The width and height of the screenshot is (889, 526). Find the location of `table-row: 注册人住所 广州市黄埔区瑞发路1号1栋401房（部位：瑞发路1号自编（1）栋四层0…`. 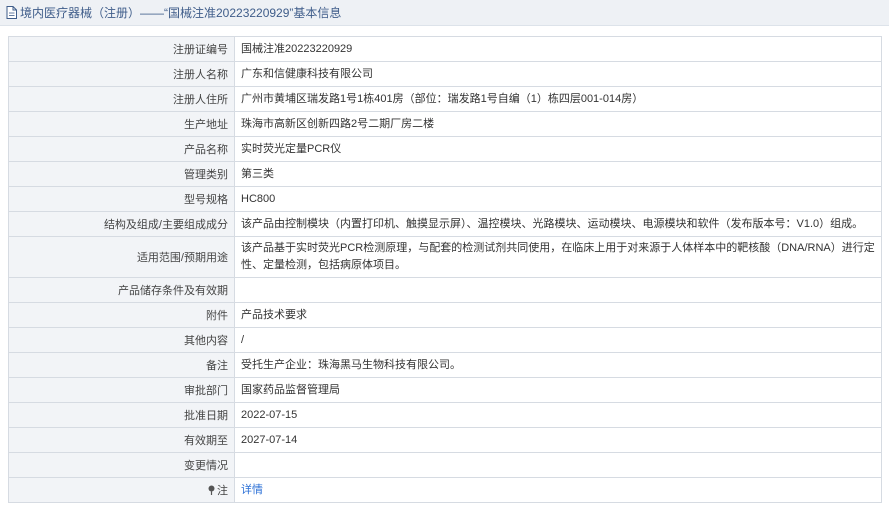

table-row: 注册人住所 广州市黄埔区瑞发路1号1栋401房（部位：瑞发路1号自编（1）栋四层0… is located at coordinates (445, 99).